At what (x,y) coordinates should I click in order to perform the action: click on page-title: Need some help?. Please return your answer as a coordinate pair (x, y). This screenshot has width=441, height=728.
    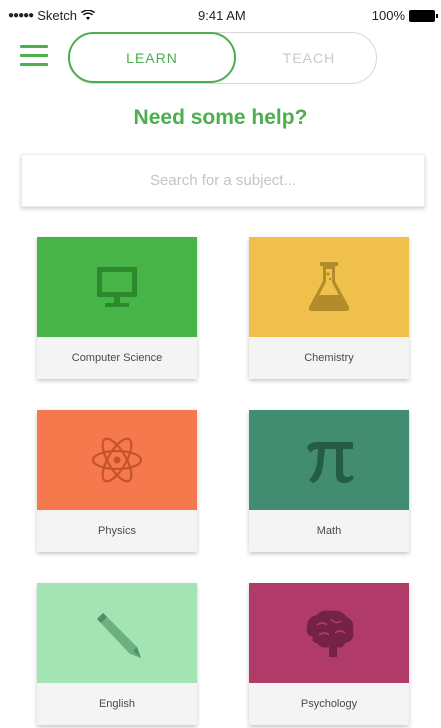
    Looking at the image, I should click on (220, 117).